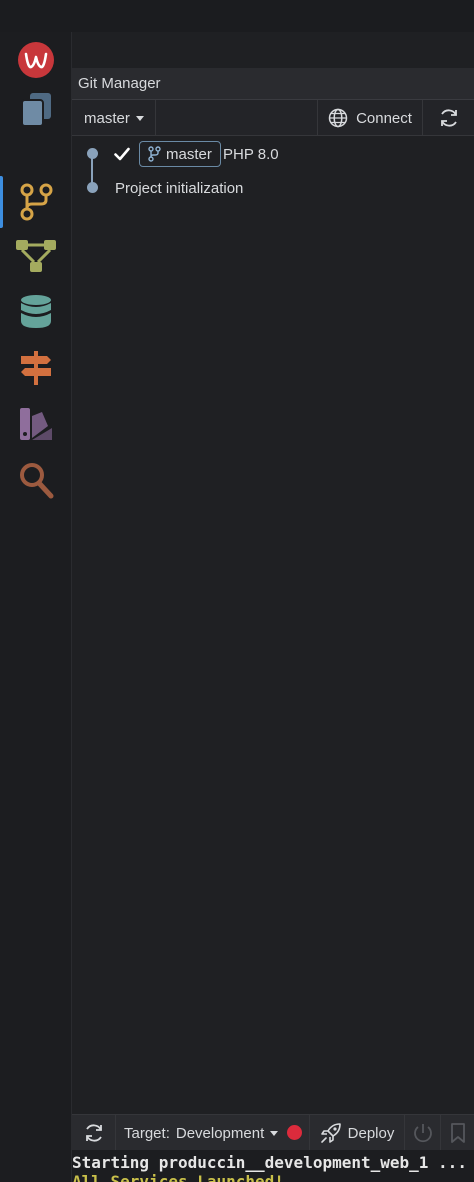  I want to click on deploy-label: Deploy, so click(371, 1133).